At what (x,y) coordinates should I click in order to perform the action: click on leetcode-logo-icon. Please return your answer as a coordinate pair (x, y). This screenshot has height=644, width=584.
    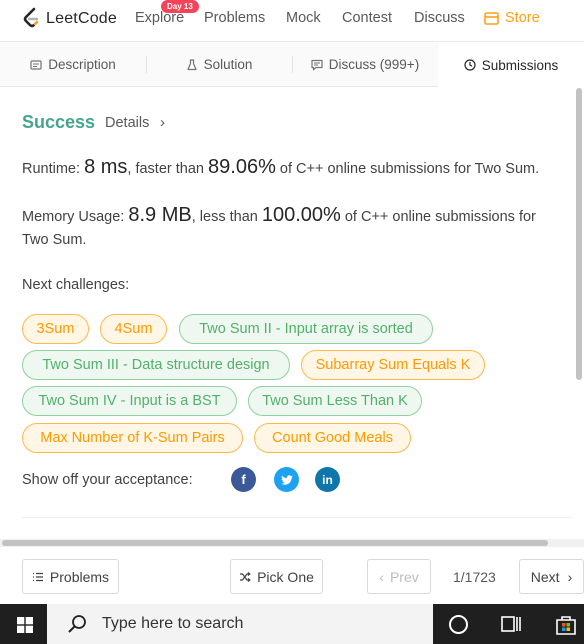
    Looking at the image, I should click on (31, 17).